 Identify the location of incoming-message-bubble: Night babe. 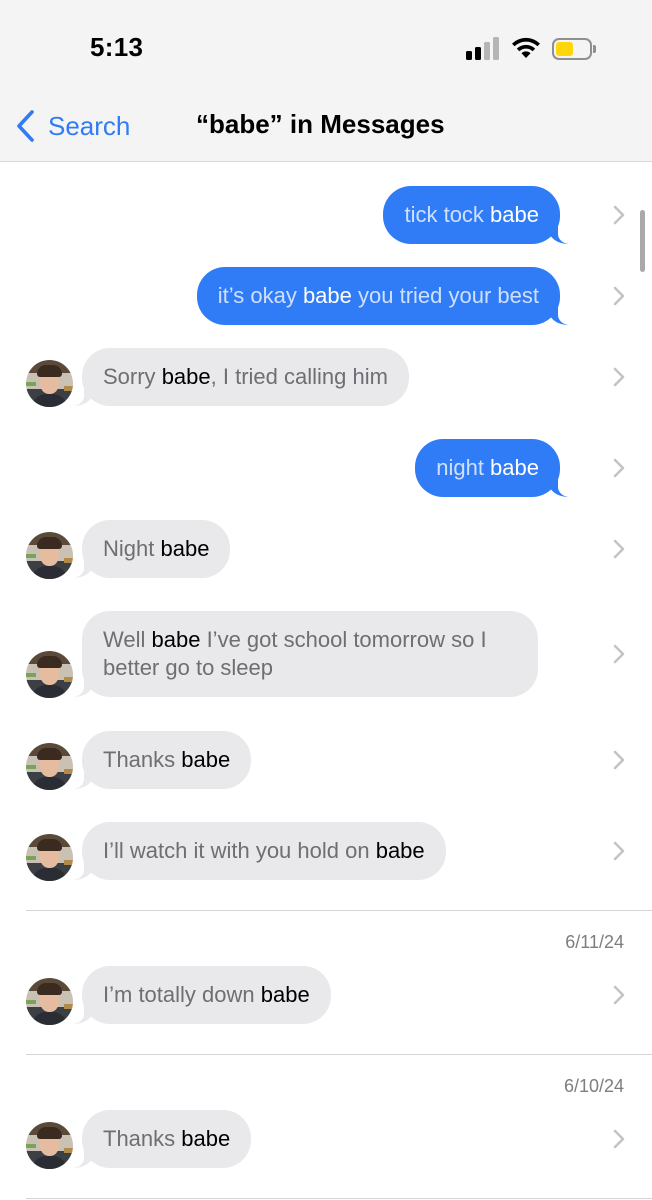
(156, 549).